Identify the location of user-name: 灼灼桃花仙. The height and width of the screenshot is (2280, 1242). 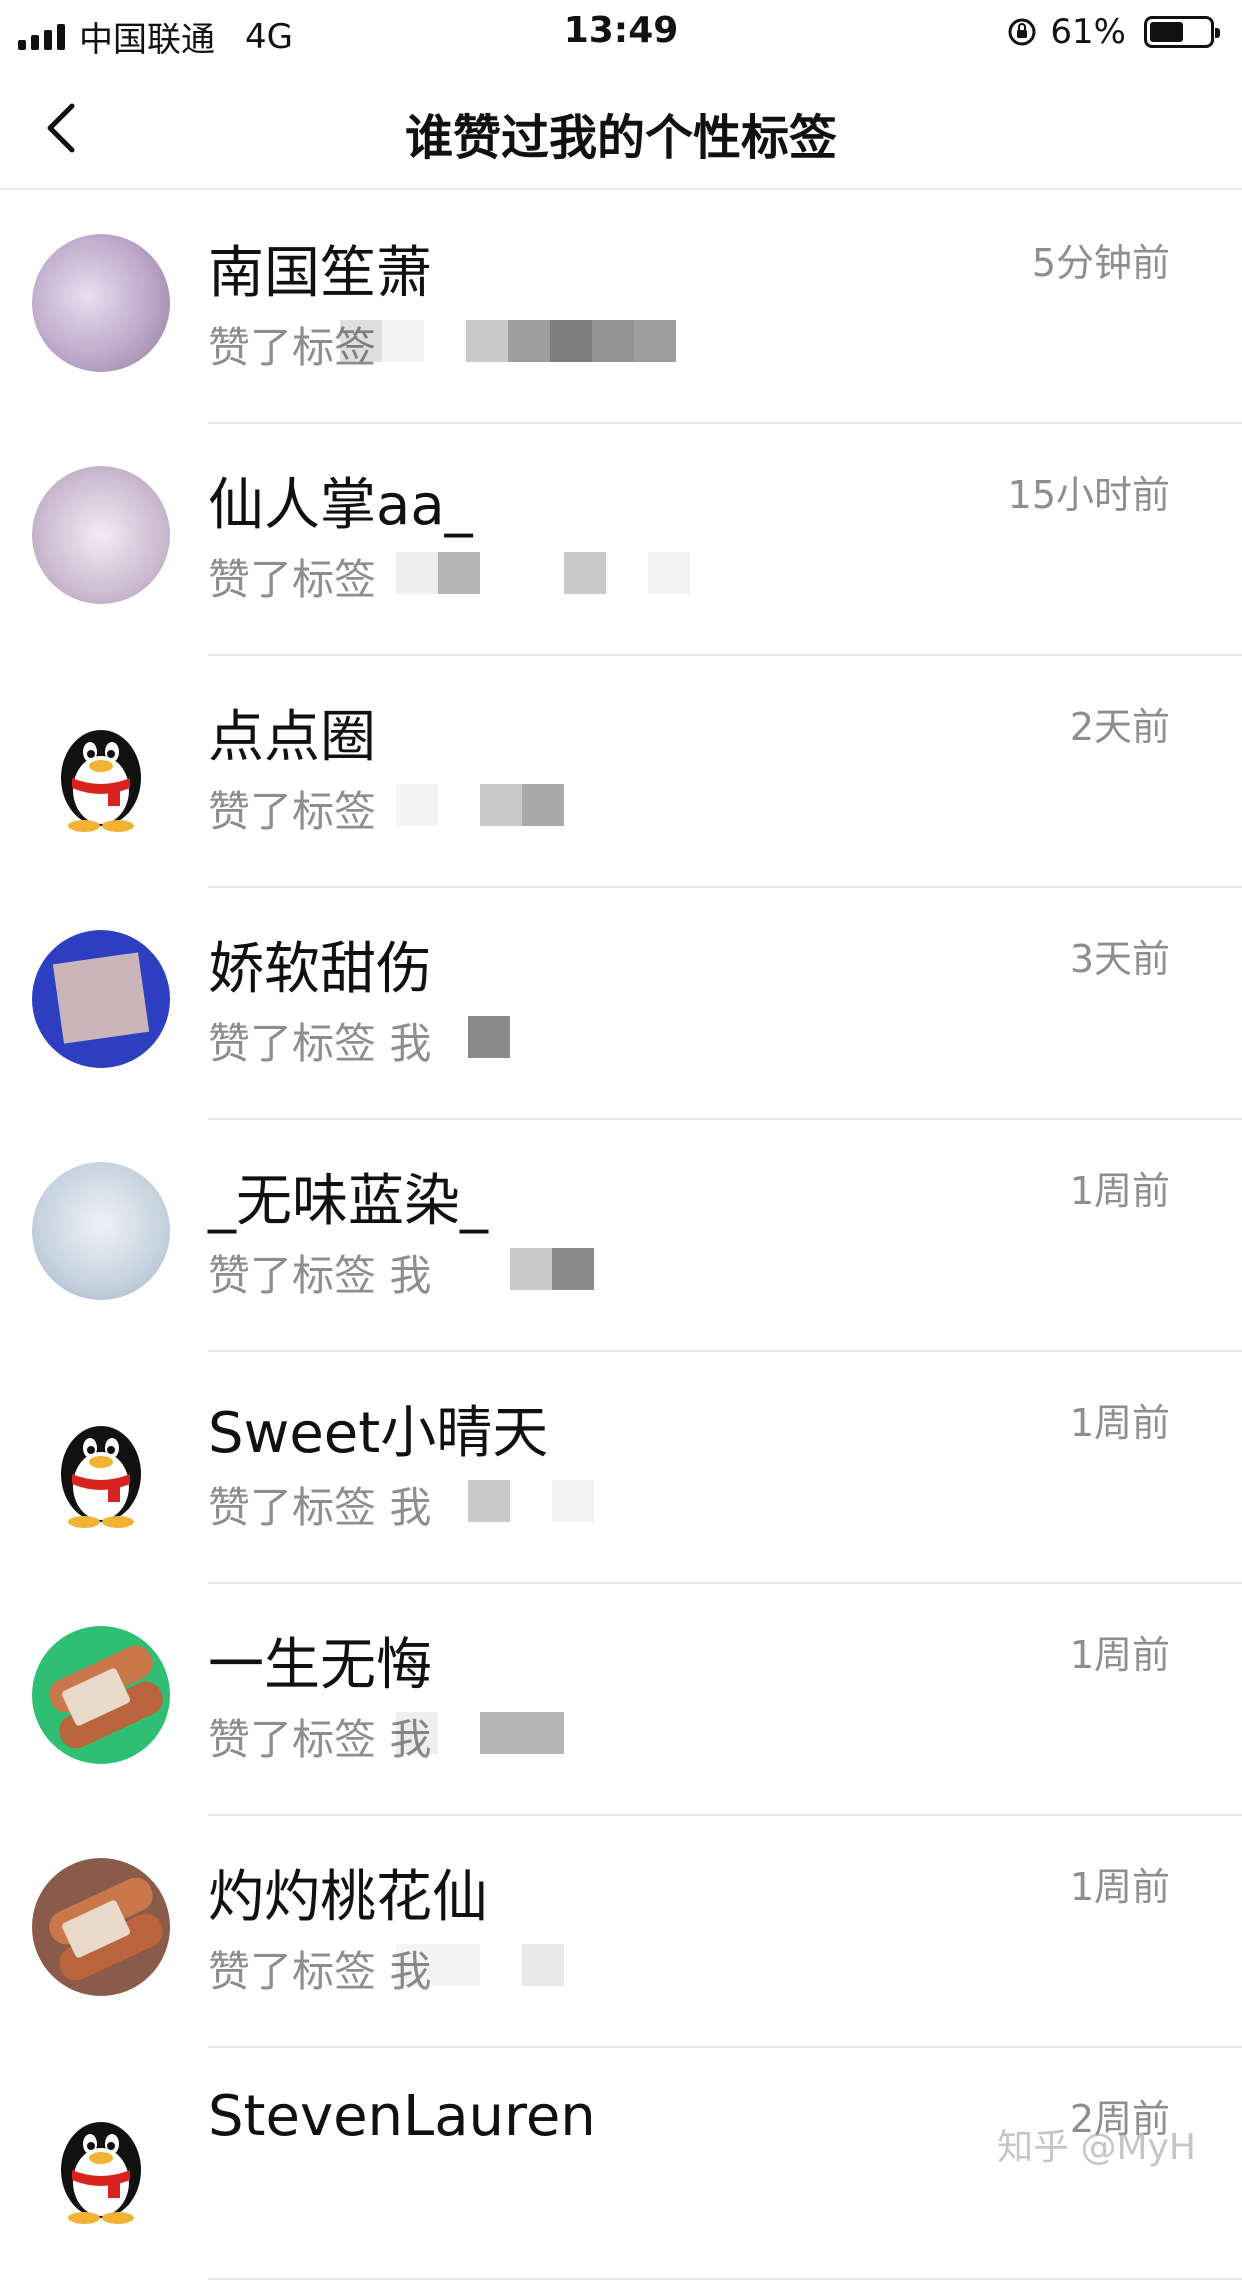
(348, 1892).